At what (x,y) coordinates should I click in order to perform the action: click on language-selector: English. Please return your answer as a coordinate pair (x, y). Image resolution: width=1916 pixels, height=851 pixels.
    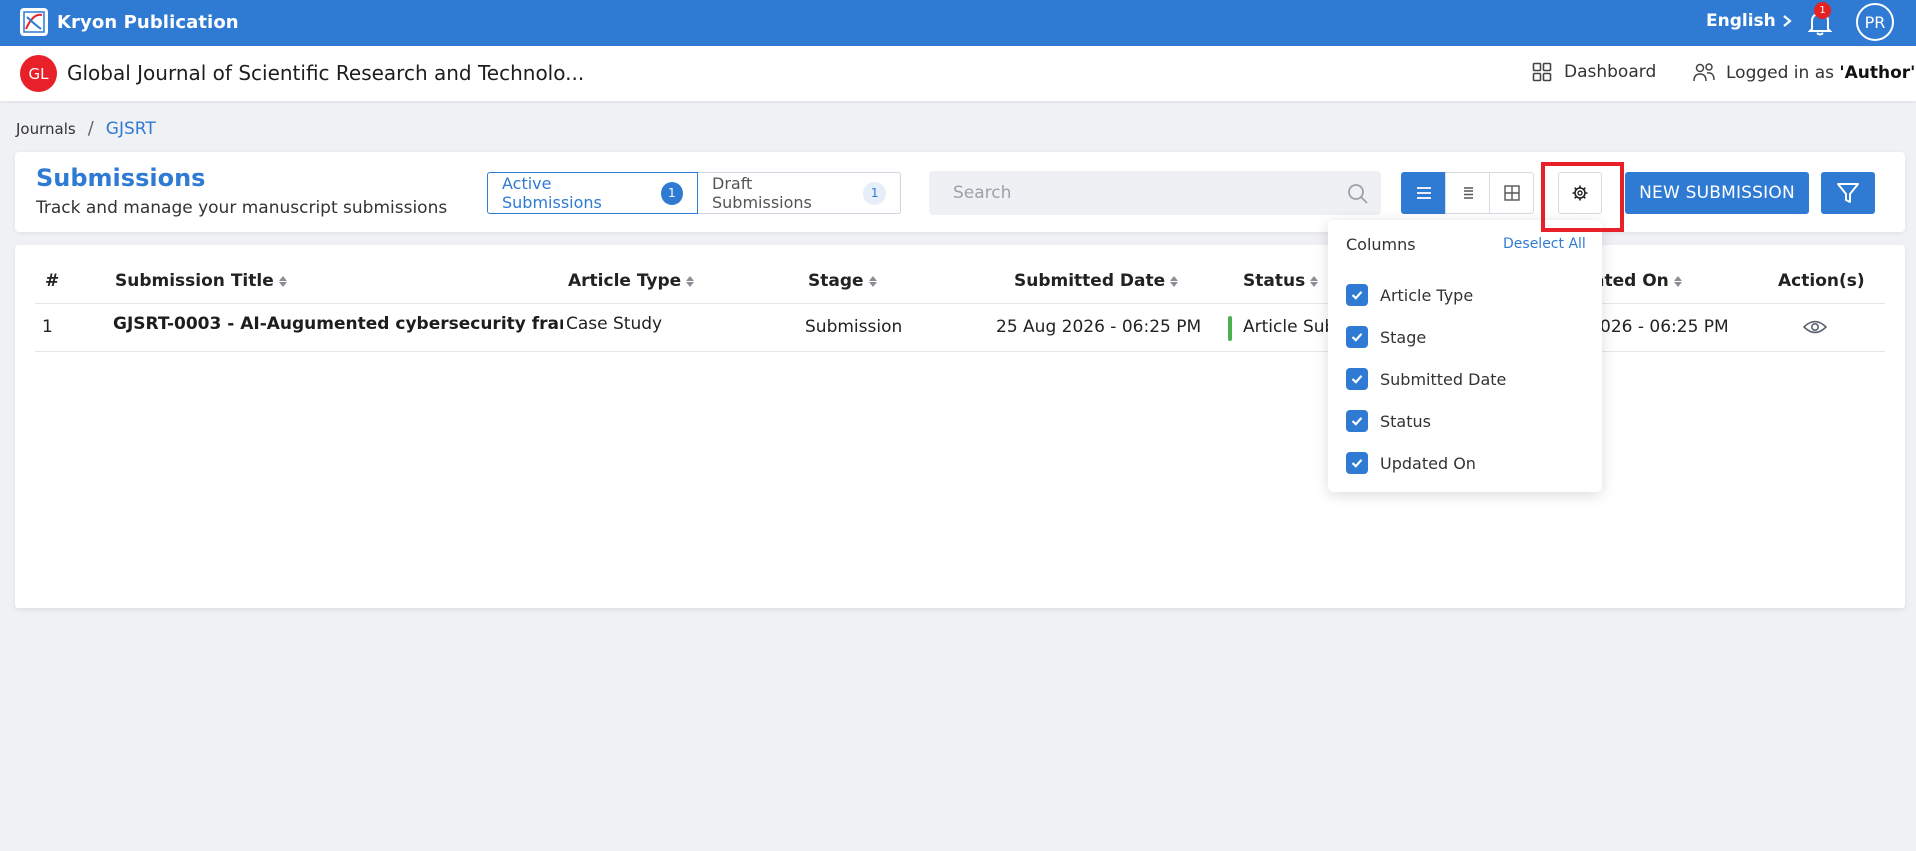
    Looking at the image, I should click on (1749, 21).